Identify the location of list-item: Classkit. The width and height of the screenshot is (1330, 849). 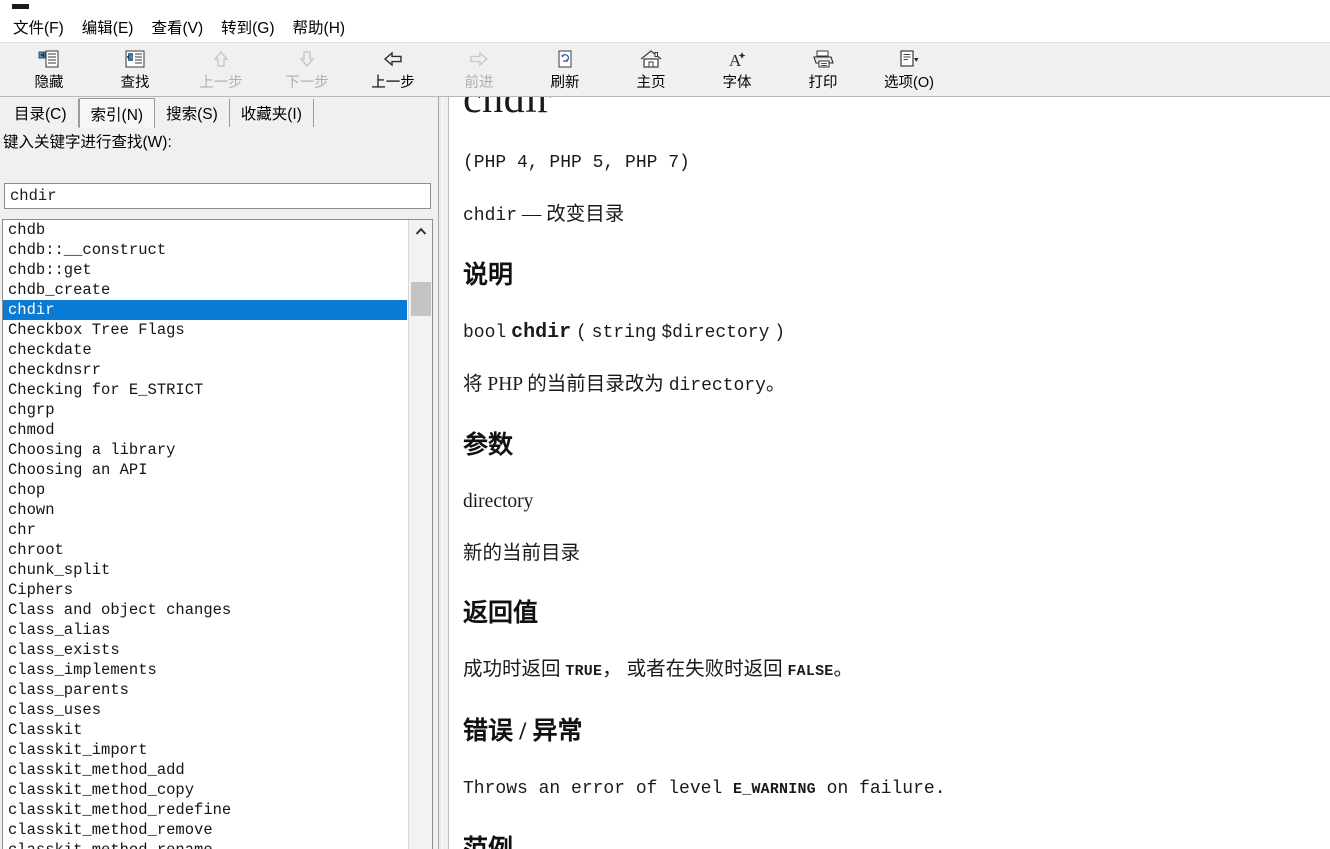
(205, 730).